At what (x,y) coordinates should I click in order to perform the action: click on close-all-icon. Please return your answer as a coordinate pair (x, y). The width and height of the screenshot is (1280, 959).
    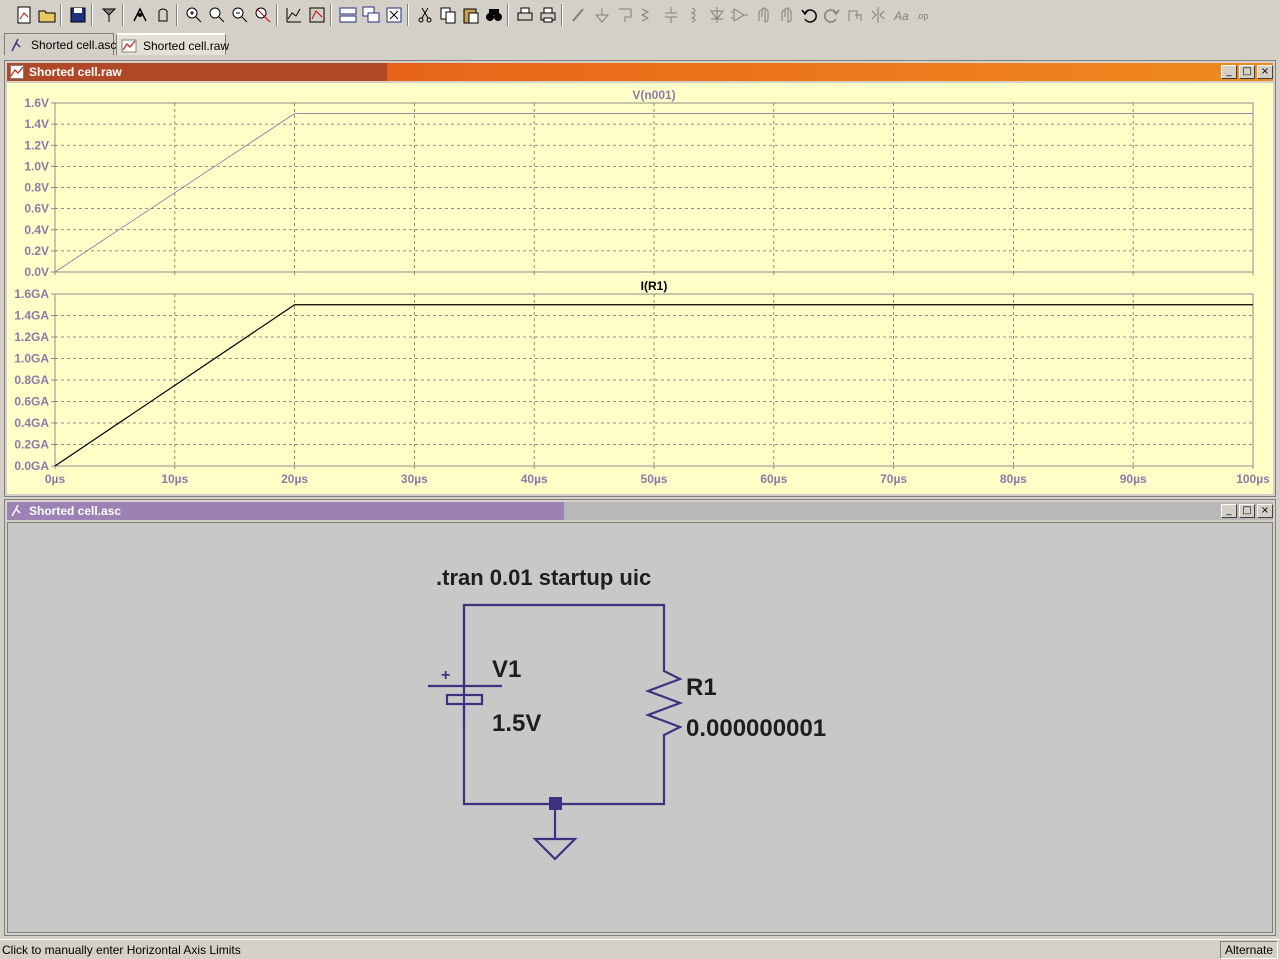
    Looking at the image, I should click on (394, 15).